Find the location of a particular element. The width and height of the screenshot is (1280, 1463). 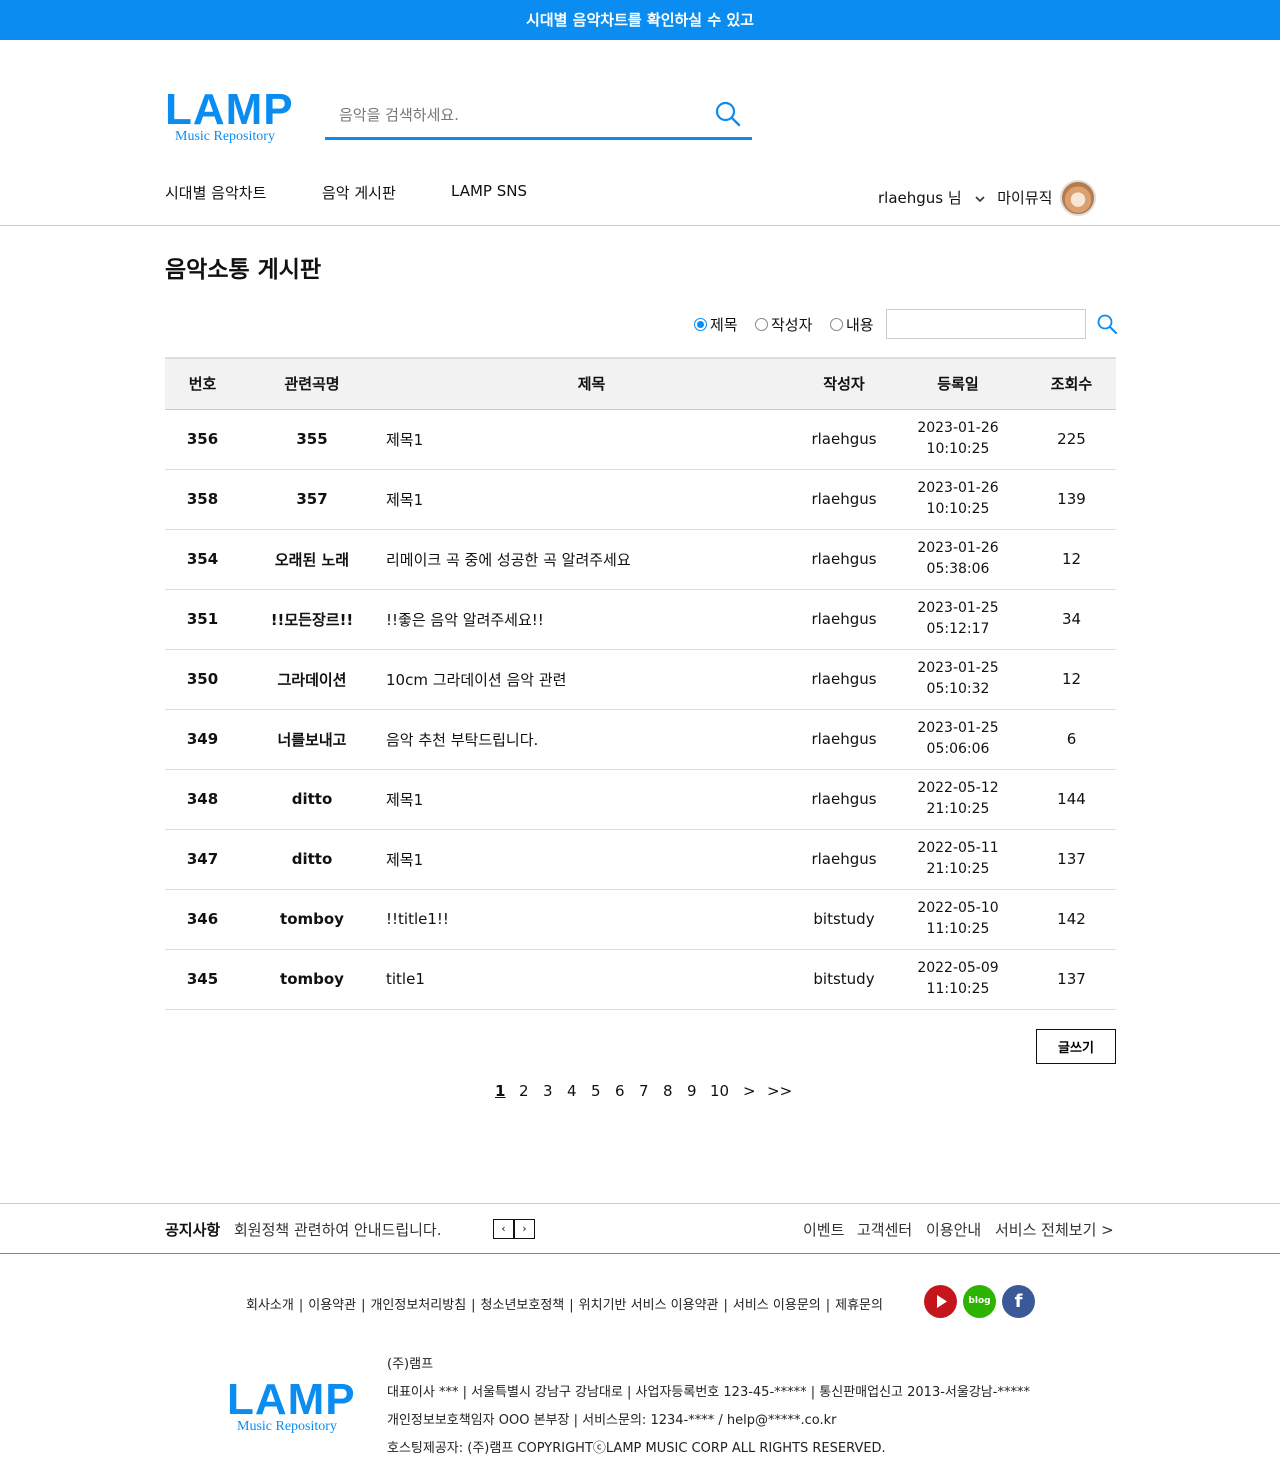

row-title: 음악 추천 부탁드립니다. is located at coordinates (591, 739).